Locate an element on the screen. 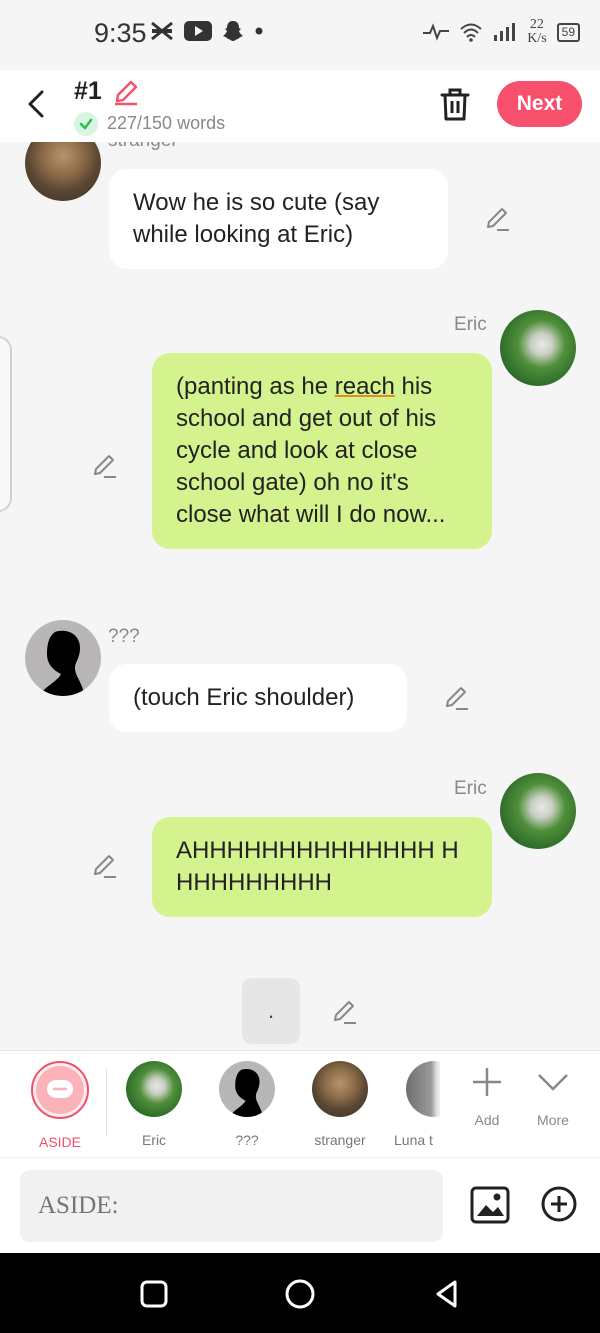 The width and height of the screenshot is (600, 1333). net-speed-unit: K/s is located at coordinates (537, 38).